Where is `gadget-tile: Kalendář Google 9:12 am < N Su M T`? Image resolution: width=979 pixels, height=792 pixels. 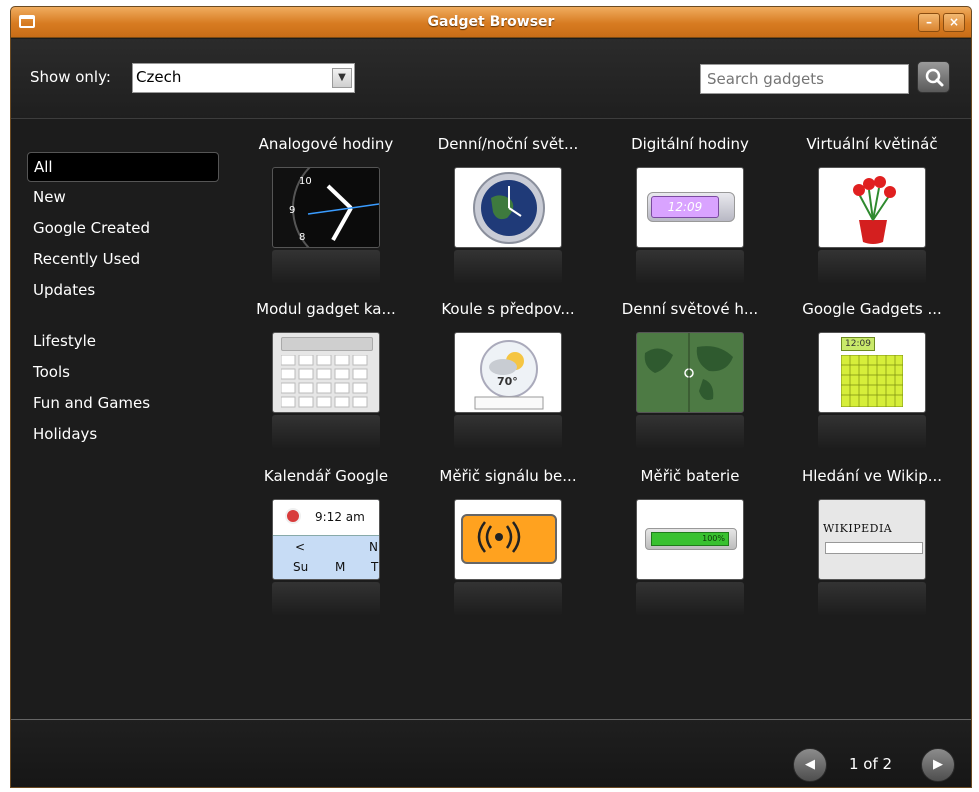 gadget-tile: Kalendář Google 9:12 am < N Su M T is located at coordinates (326, 539).